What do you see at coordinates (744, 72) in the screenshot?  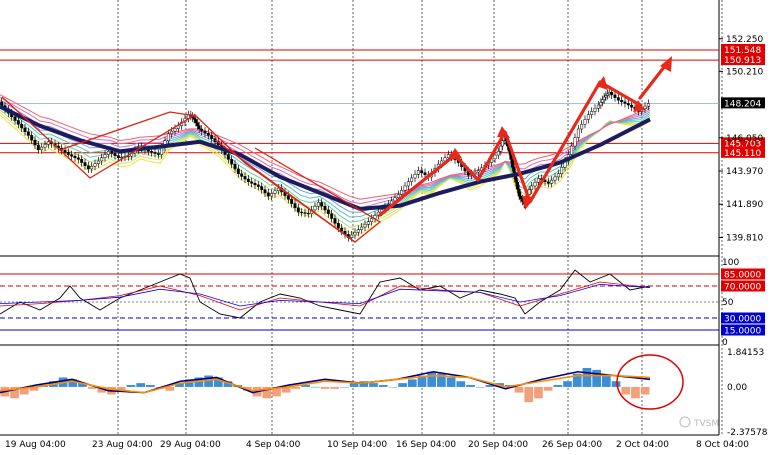 I see `price-tick-label: 150.210` at bounding box center [744, 72].